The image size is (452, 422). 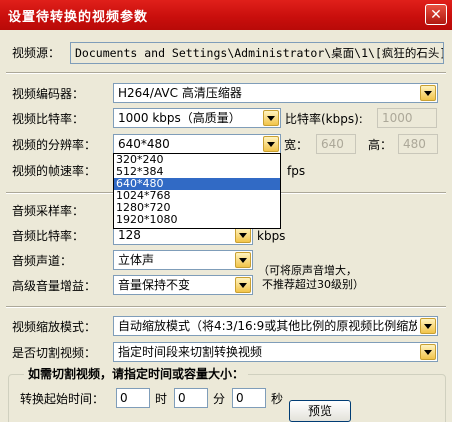 What do you see at coordinates (179, 118) in the screenshot?
I see `video-bitrate-value: 1000 kbps（高质量）` at bounding box center [179, 118].